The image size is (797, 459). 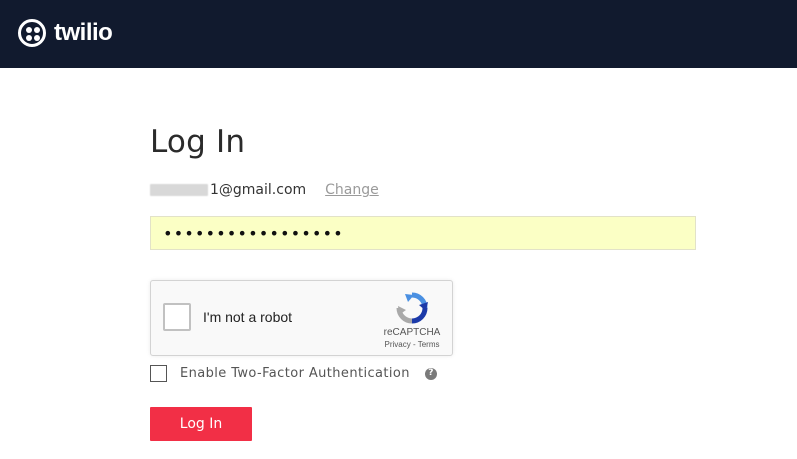 I want to click on two-factor-checkbox, so click(x=158, y=373).